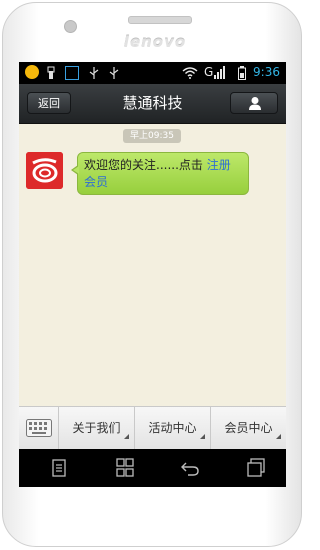 The height and width of the screenshot is (550, 320). Describe the element at coordinates (152, 468) in the screenshot. I see `navigation-bar` at that location.